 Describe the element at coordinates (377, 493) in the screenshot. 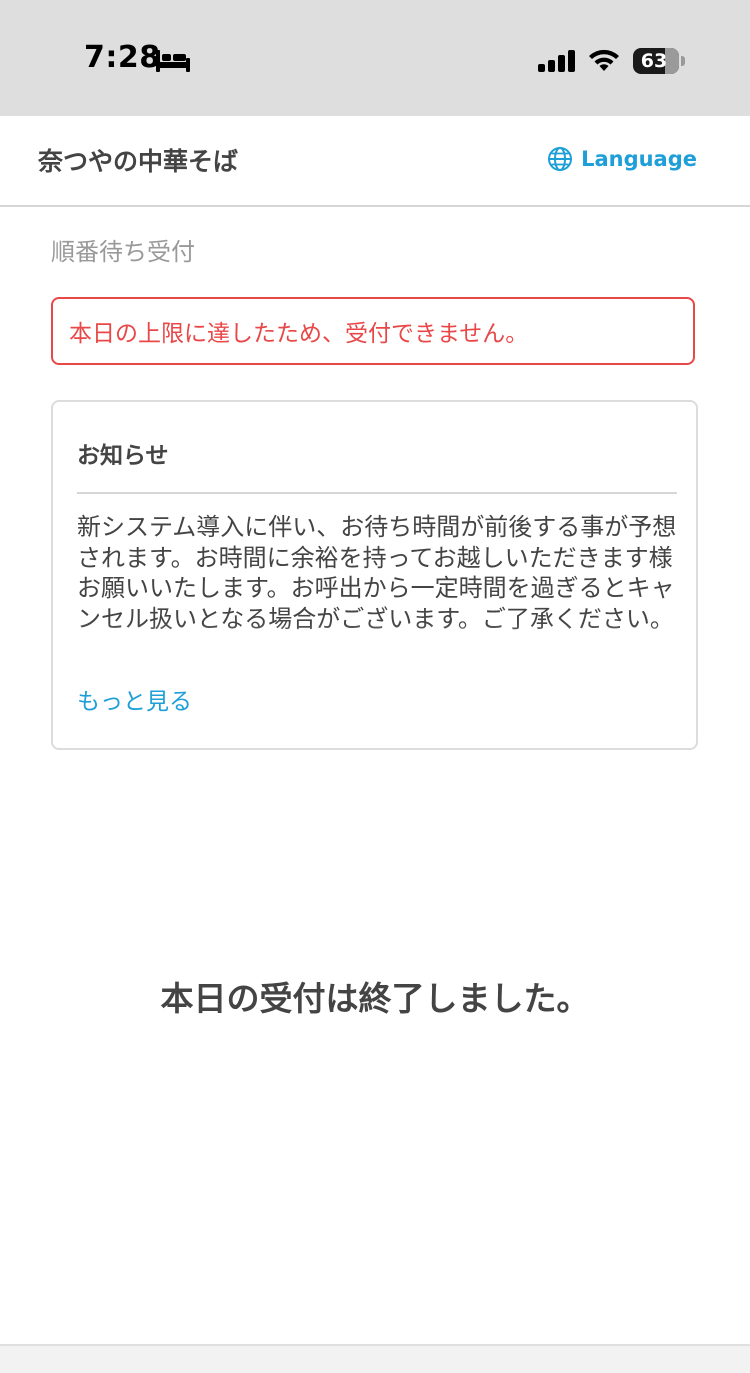

I see `notice-divider` at that location.